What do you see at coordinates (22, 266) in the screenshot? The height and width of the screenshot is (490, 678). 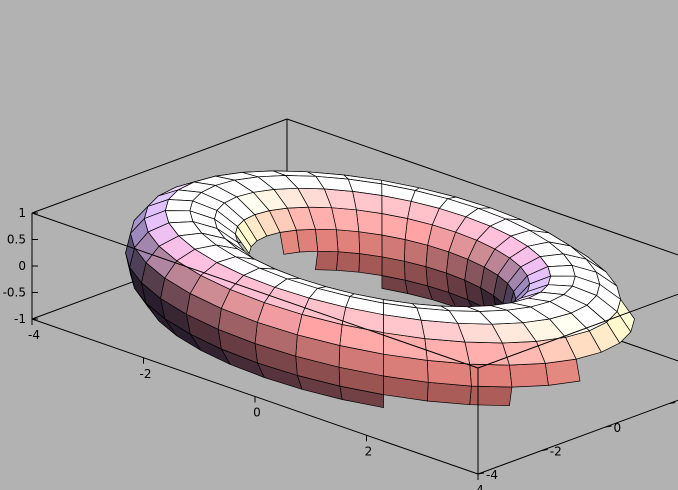 I see `z-tick-label: 0` at bounding box center [22, 266].